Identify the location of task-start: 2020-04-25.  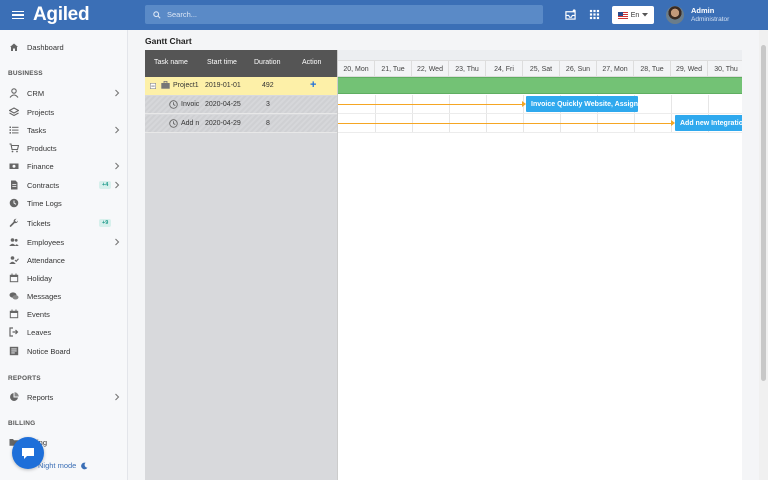
(223, 104).